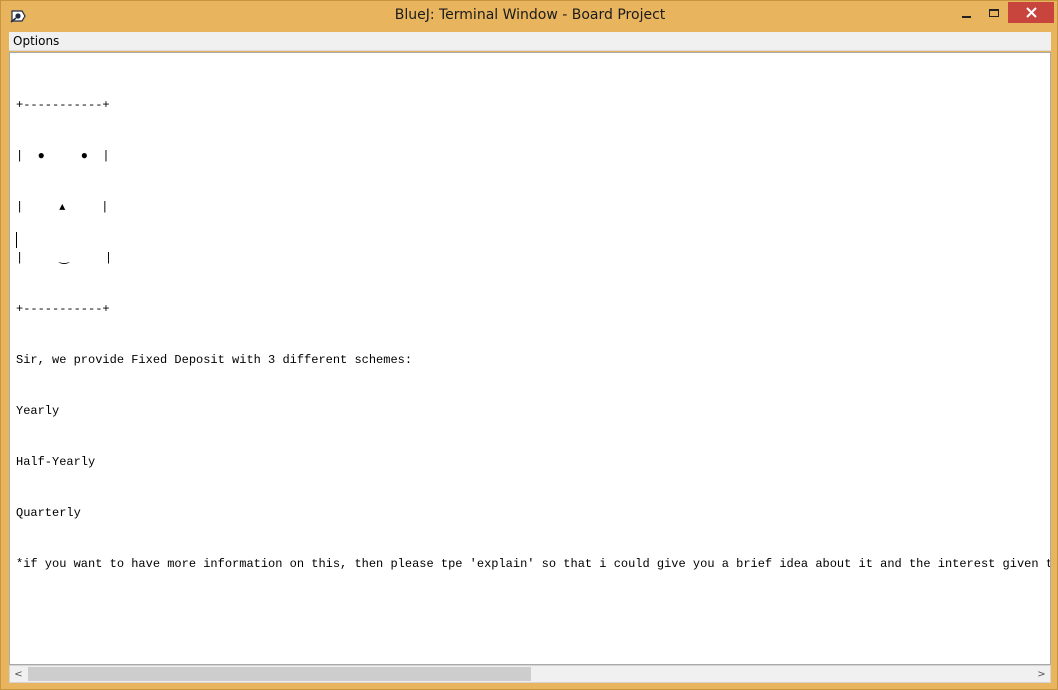 The width and height of the screenshot is (1058, 690). Describe the element at coordinates (48, 513) in the screenshot. I see `terminal-line: Quarterly` at that location.